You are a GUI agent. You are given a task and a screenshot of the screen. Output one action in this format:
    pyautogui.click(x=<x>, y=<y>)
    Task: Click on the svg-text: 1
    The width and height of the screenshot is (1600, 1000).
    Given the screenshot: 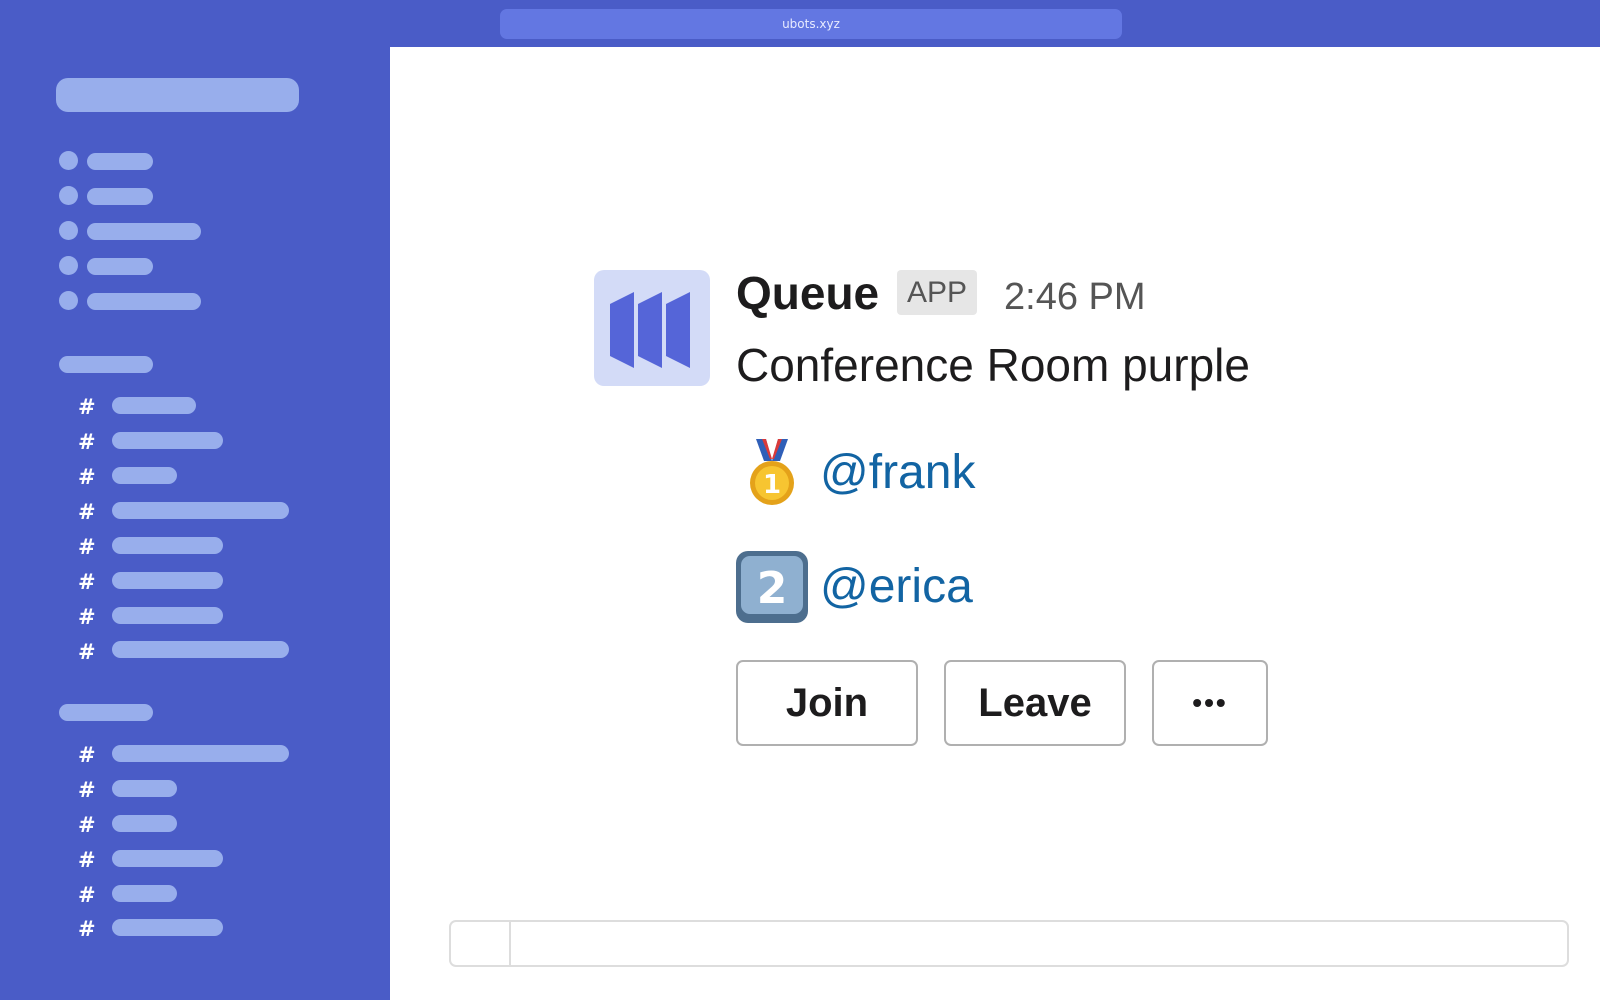 What is the action you would take?
    pyautogui.click(x=772, y=485)
    